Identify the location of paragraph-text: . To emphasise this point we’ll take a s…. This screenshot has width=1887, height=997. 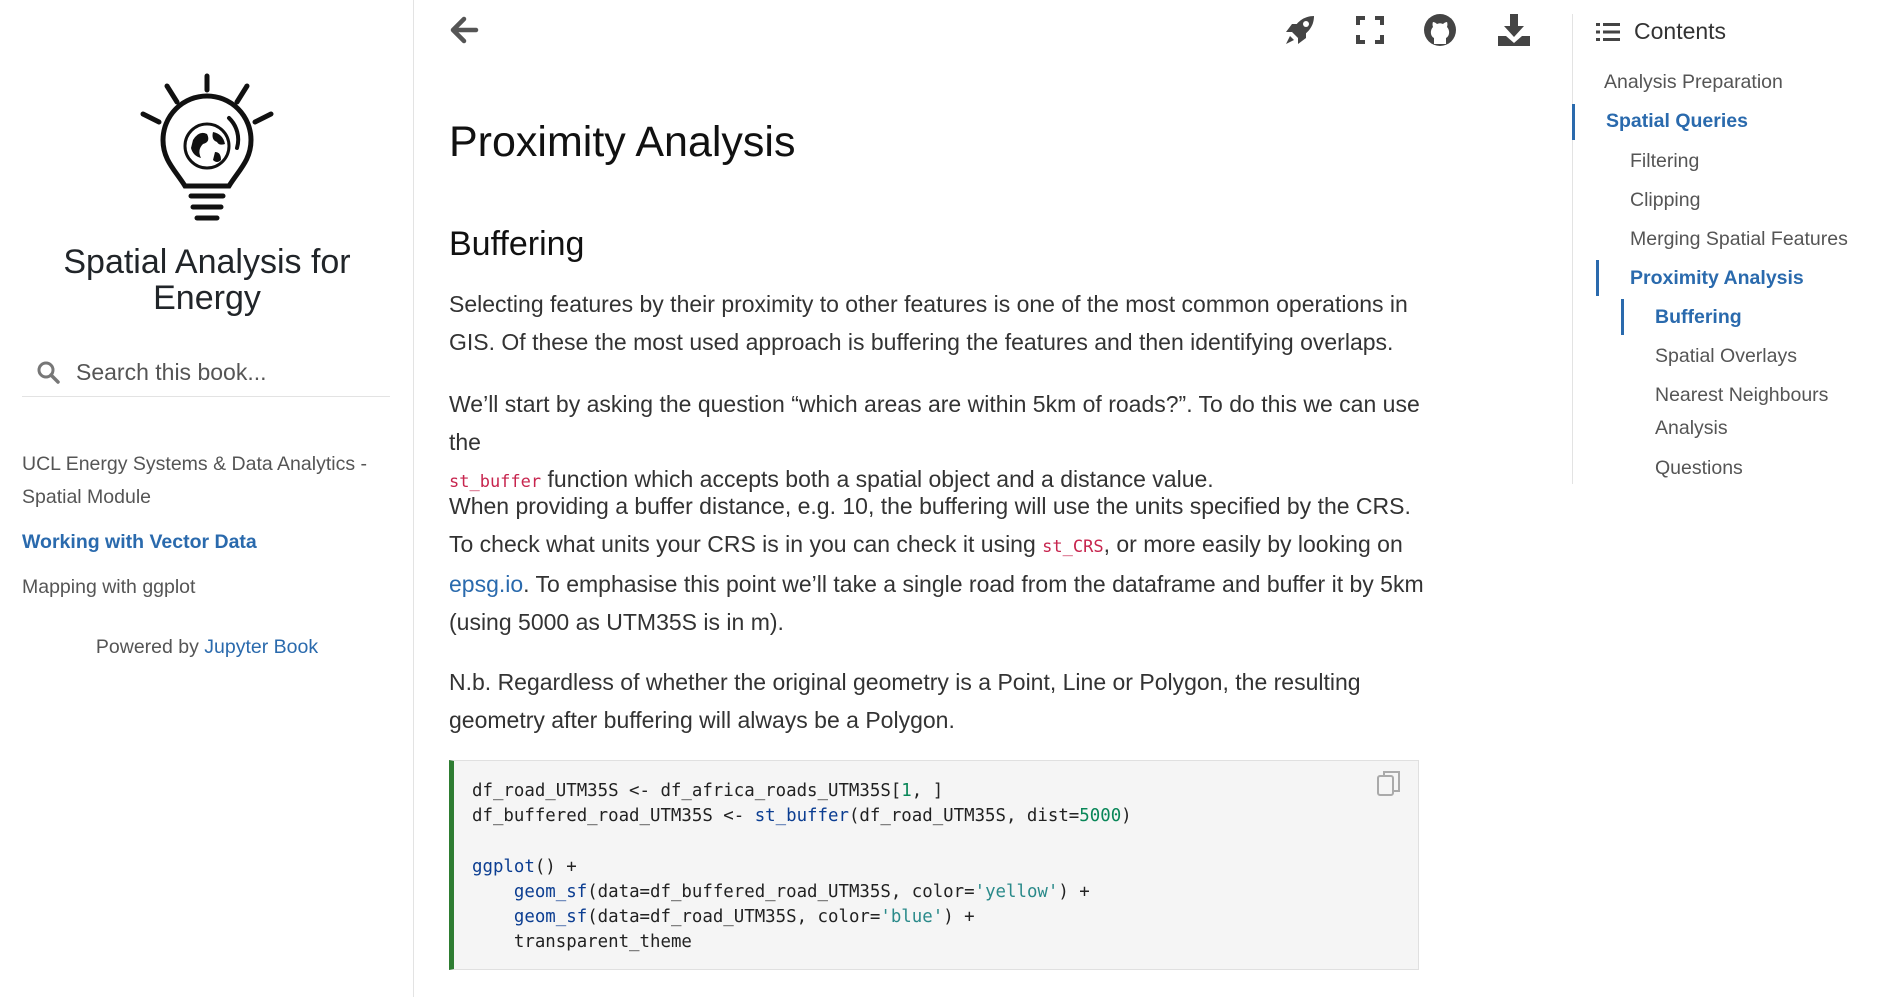
(936, 603).